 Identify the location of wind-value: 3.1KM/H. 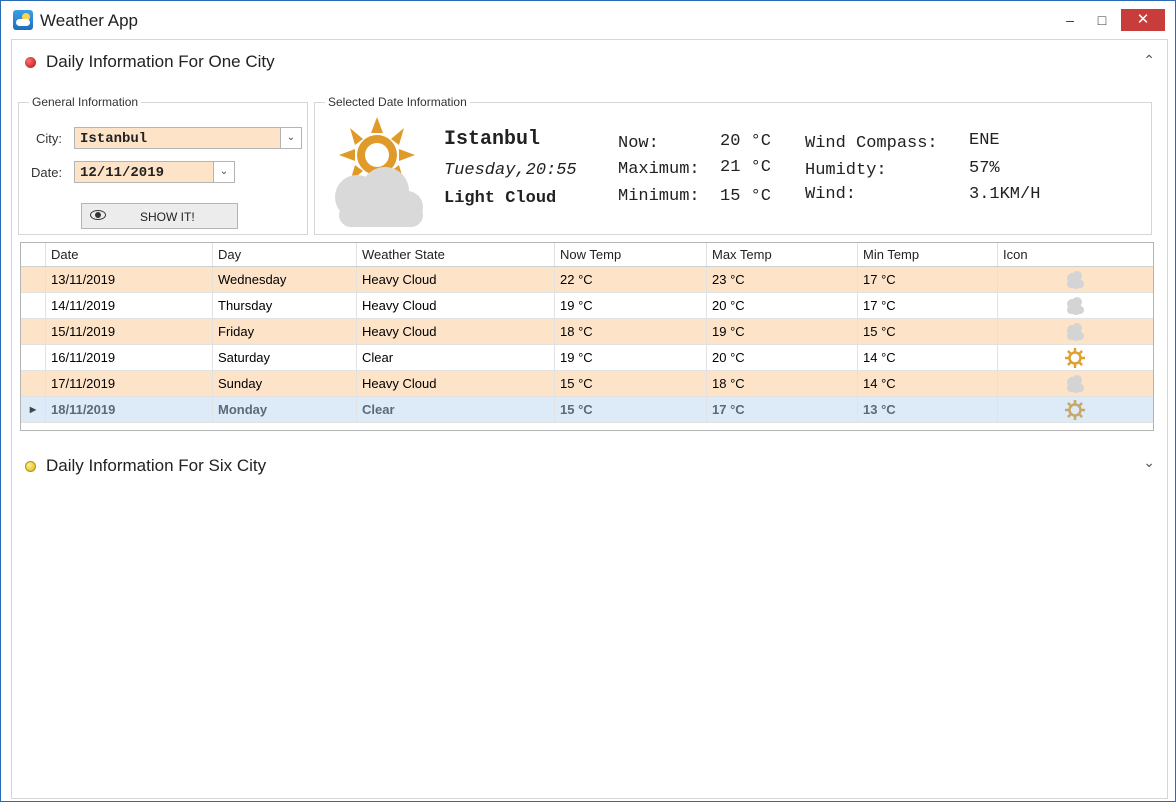
(1005, 194).